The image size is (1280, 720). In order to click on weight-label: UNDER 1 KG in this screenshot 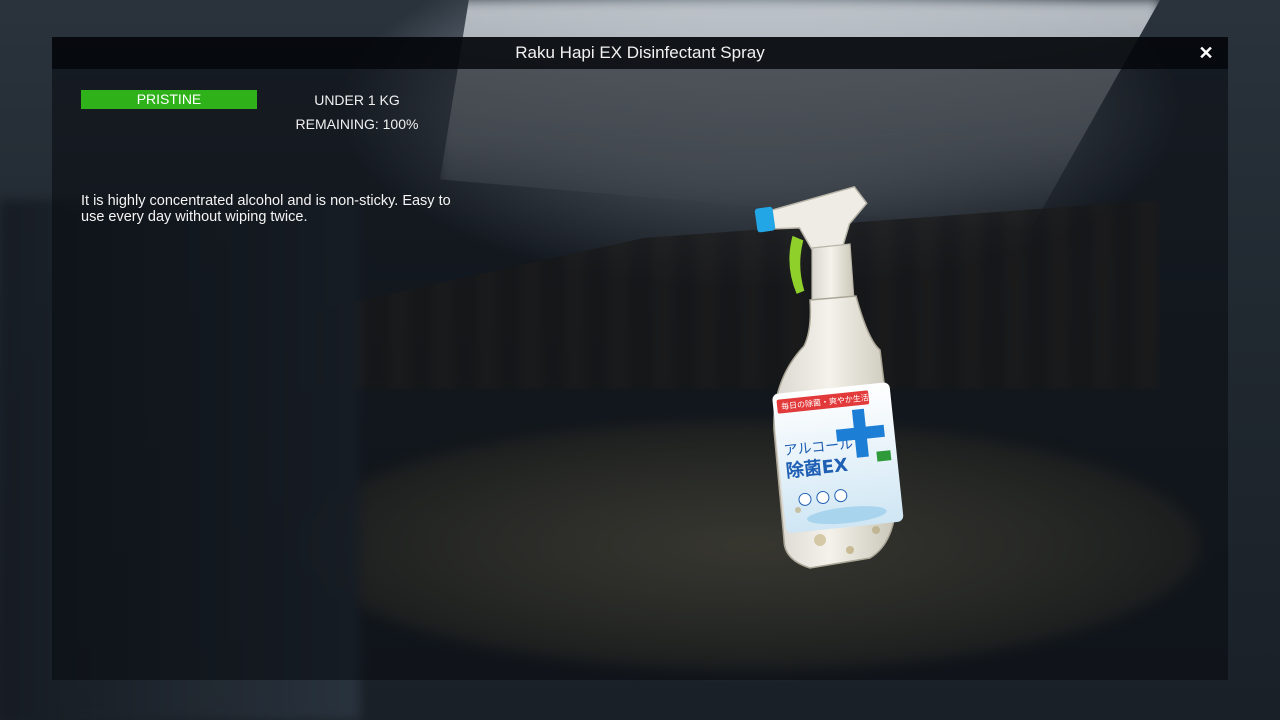, I will do `click(357, 100)`.